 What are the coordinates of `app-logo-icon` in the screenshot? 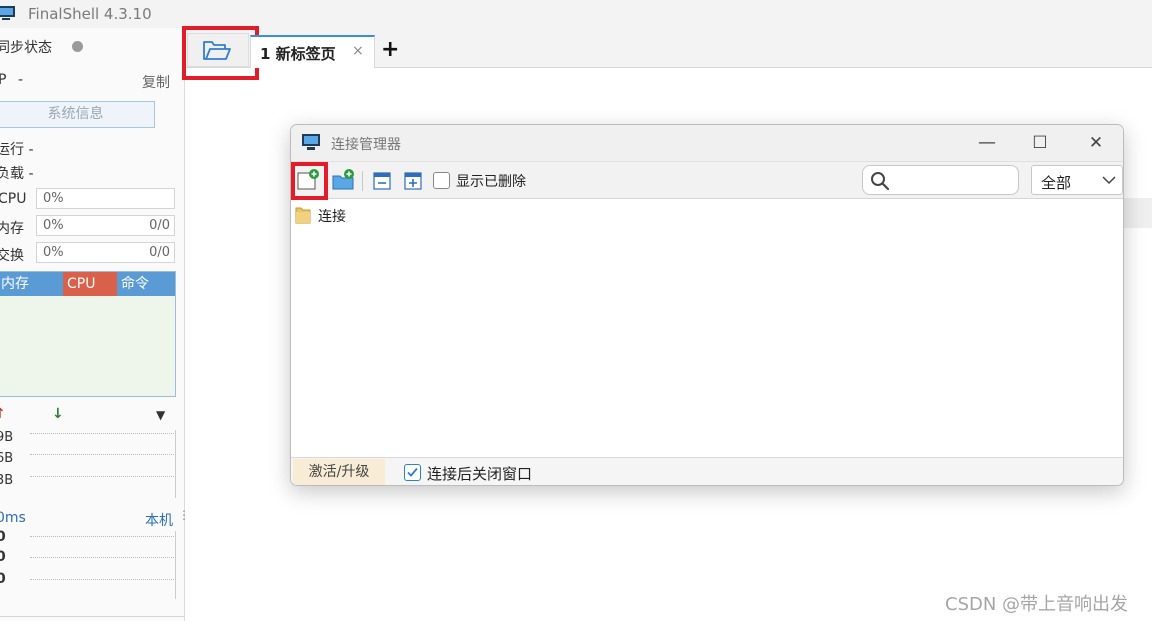 It's located at (7, 13).